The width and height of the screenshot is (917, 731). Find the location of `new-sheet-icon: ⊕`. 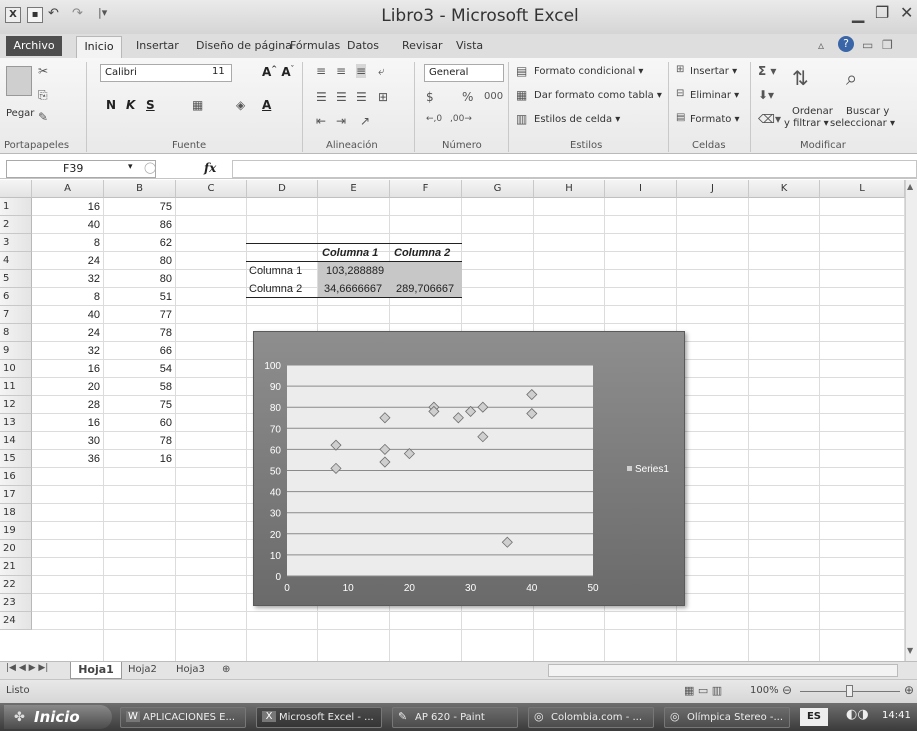

new-sheet-icon: ⊕ is located at coordinates (226, 670).